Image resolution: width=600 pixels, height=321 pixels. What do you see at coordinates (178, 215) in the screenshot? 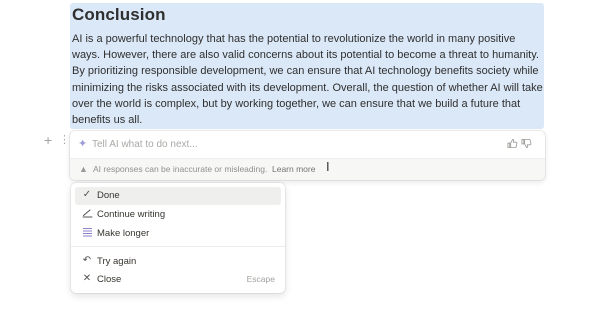
I see `menu-item-continue-writing: Continue writing` at bounding box center [178, 215].